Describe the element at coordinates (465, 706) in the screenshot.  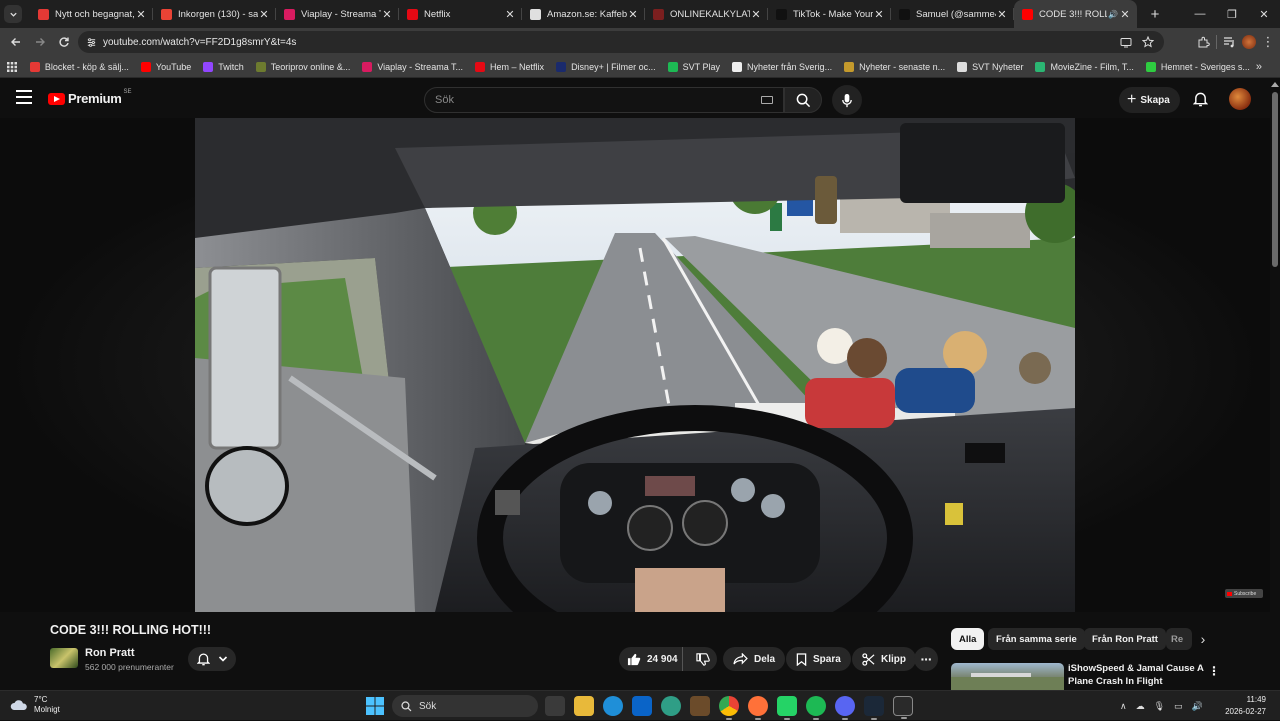
I see `taskbar-search: Sök` at that location.